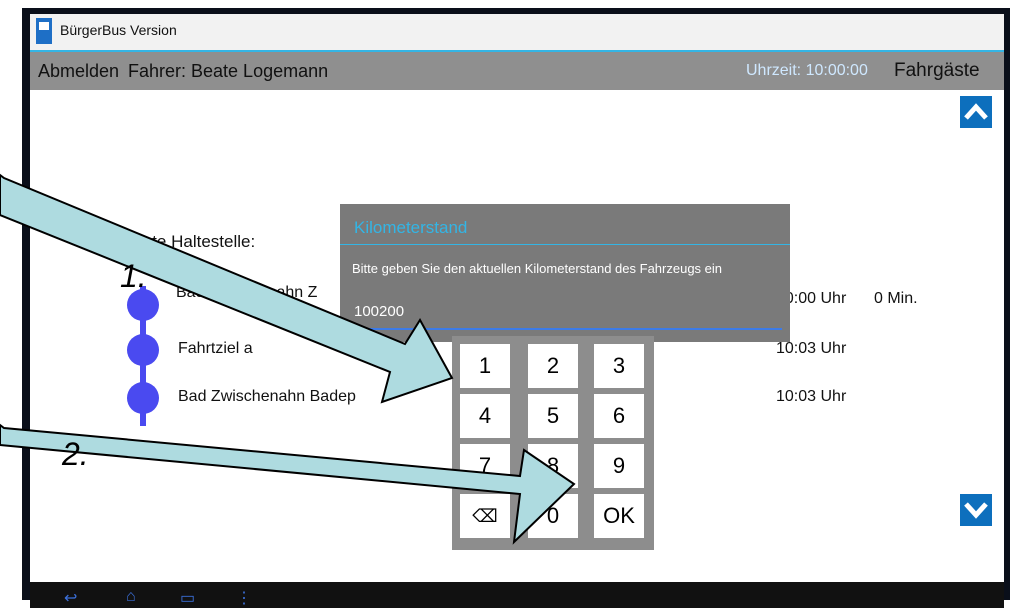 The width and height of the screenshot is (1010, 608). I want to click on step-1-label: 1., so click(133, 276).